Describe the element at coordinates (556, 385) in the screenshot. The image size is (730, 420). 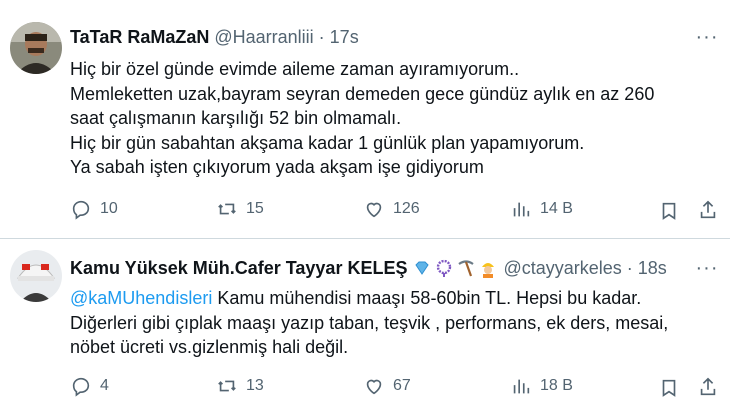
I see `view-count: 18 B` at that location.